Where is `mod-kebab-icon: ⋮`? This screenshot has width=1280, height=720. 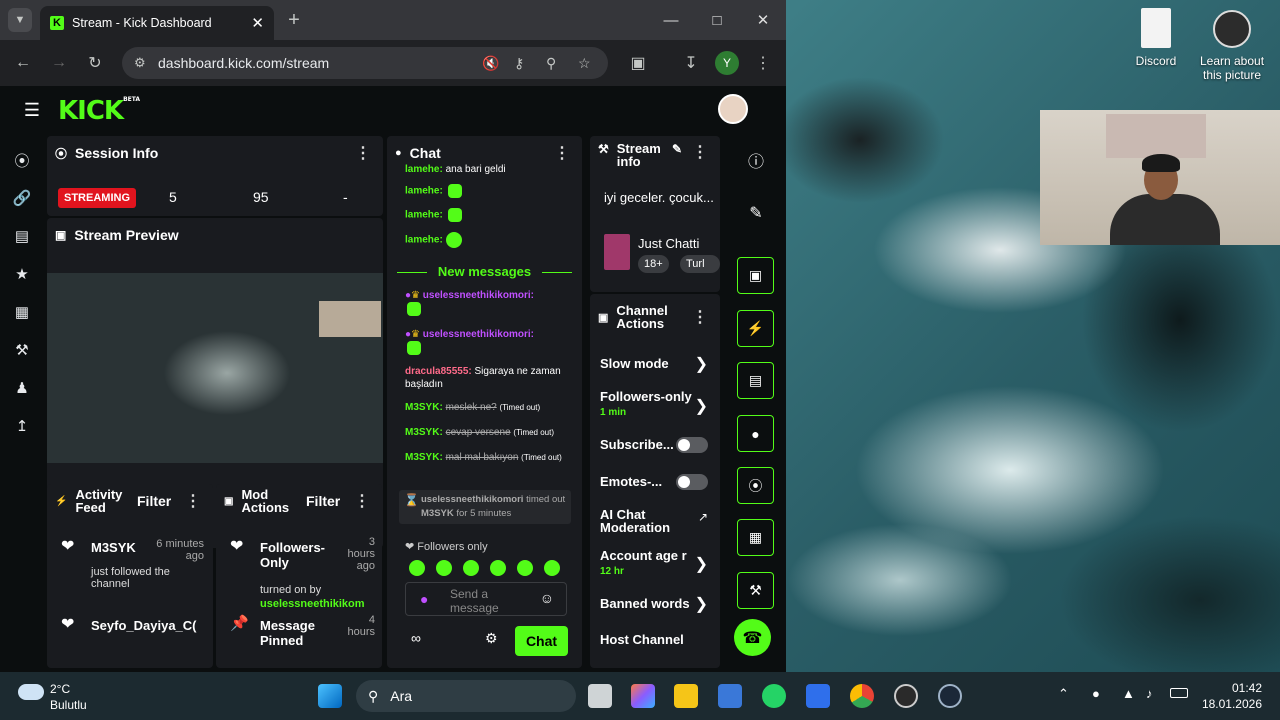 mod-kebab-icon: ⋮ is located at coordinates (362, 501).